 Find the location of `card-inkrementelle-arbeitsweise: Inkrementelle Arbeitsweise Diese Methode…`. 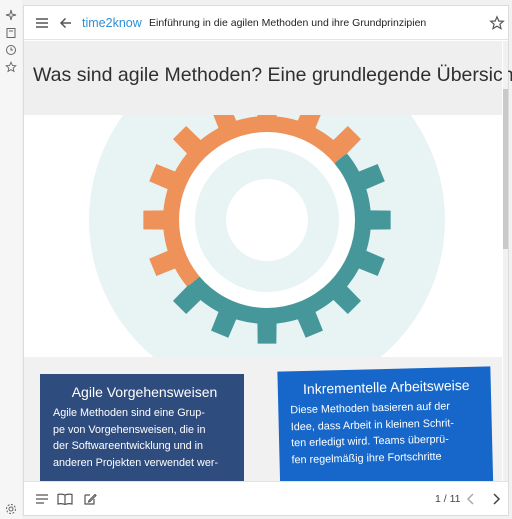

card-inkrementelle-arbeitsweise: Inkrementelle Arbeitsweise Diese Methode… is located at coordinates (385, 423).